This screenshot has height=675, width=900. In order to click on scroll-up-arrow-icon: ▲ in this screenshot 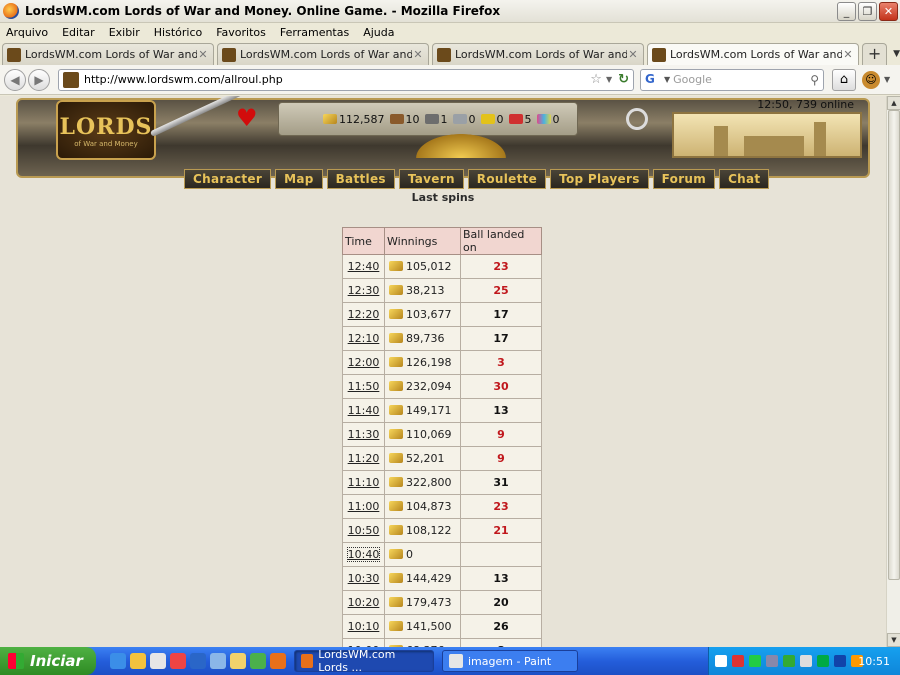, I will do `click(893, 103)`.